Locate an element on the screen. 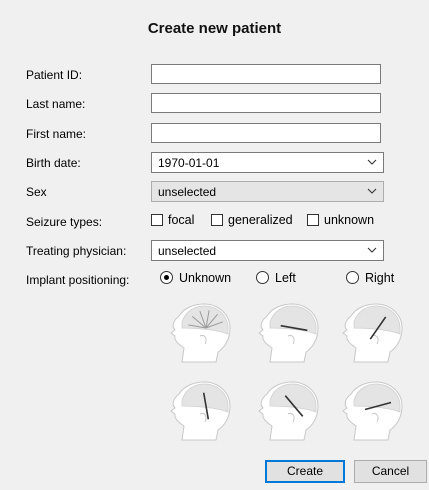  last-name-row: Last name: is located at coordinates (214, 104).